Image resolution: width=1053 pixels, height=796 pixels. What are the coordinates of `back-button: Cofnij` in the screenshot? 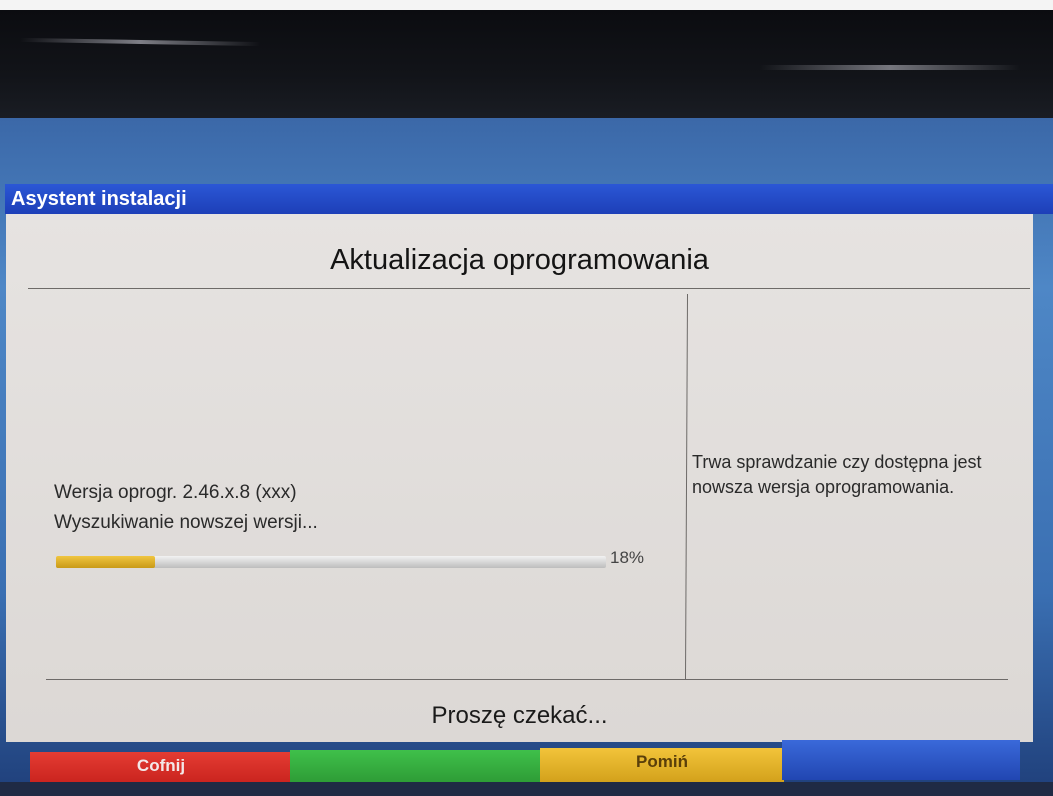 It's located at (161, 769).